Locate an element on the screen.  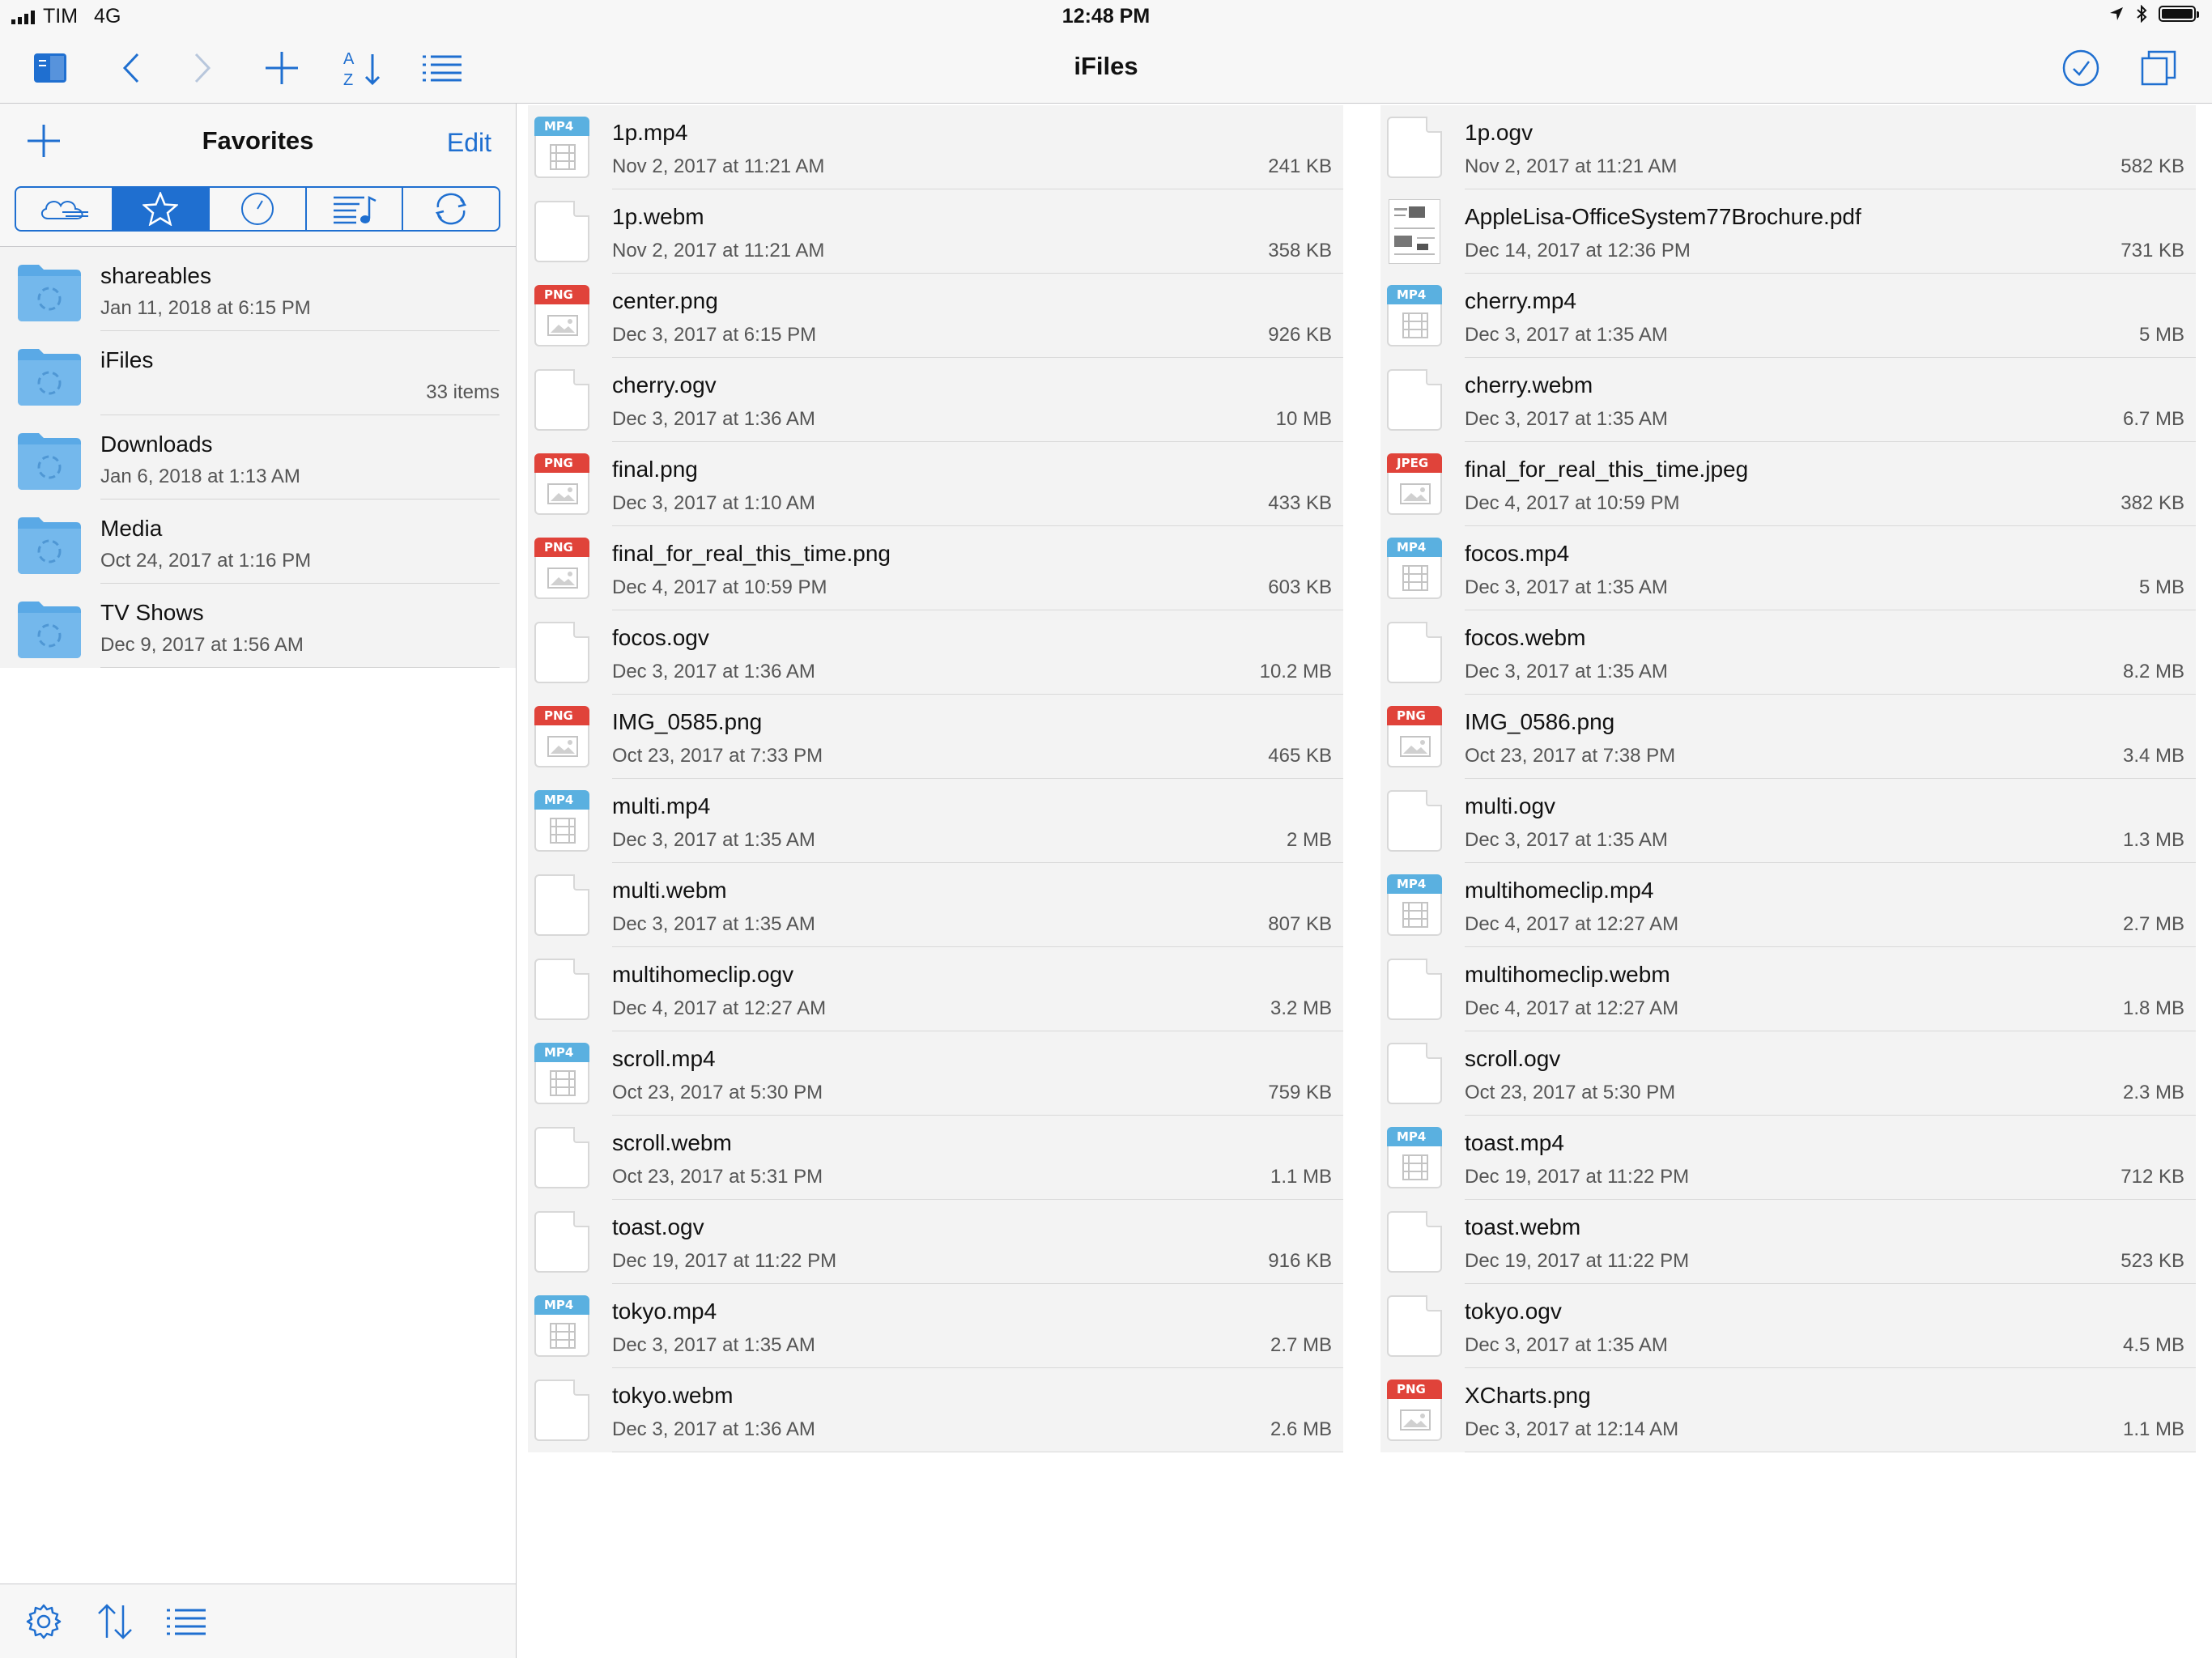
sidebar-list-button is located at coordinates (186, 1622).